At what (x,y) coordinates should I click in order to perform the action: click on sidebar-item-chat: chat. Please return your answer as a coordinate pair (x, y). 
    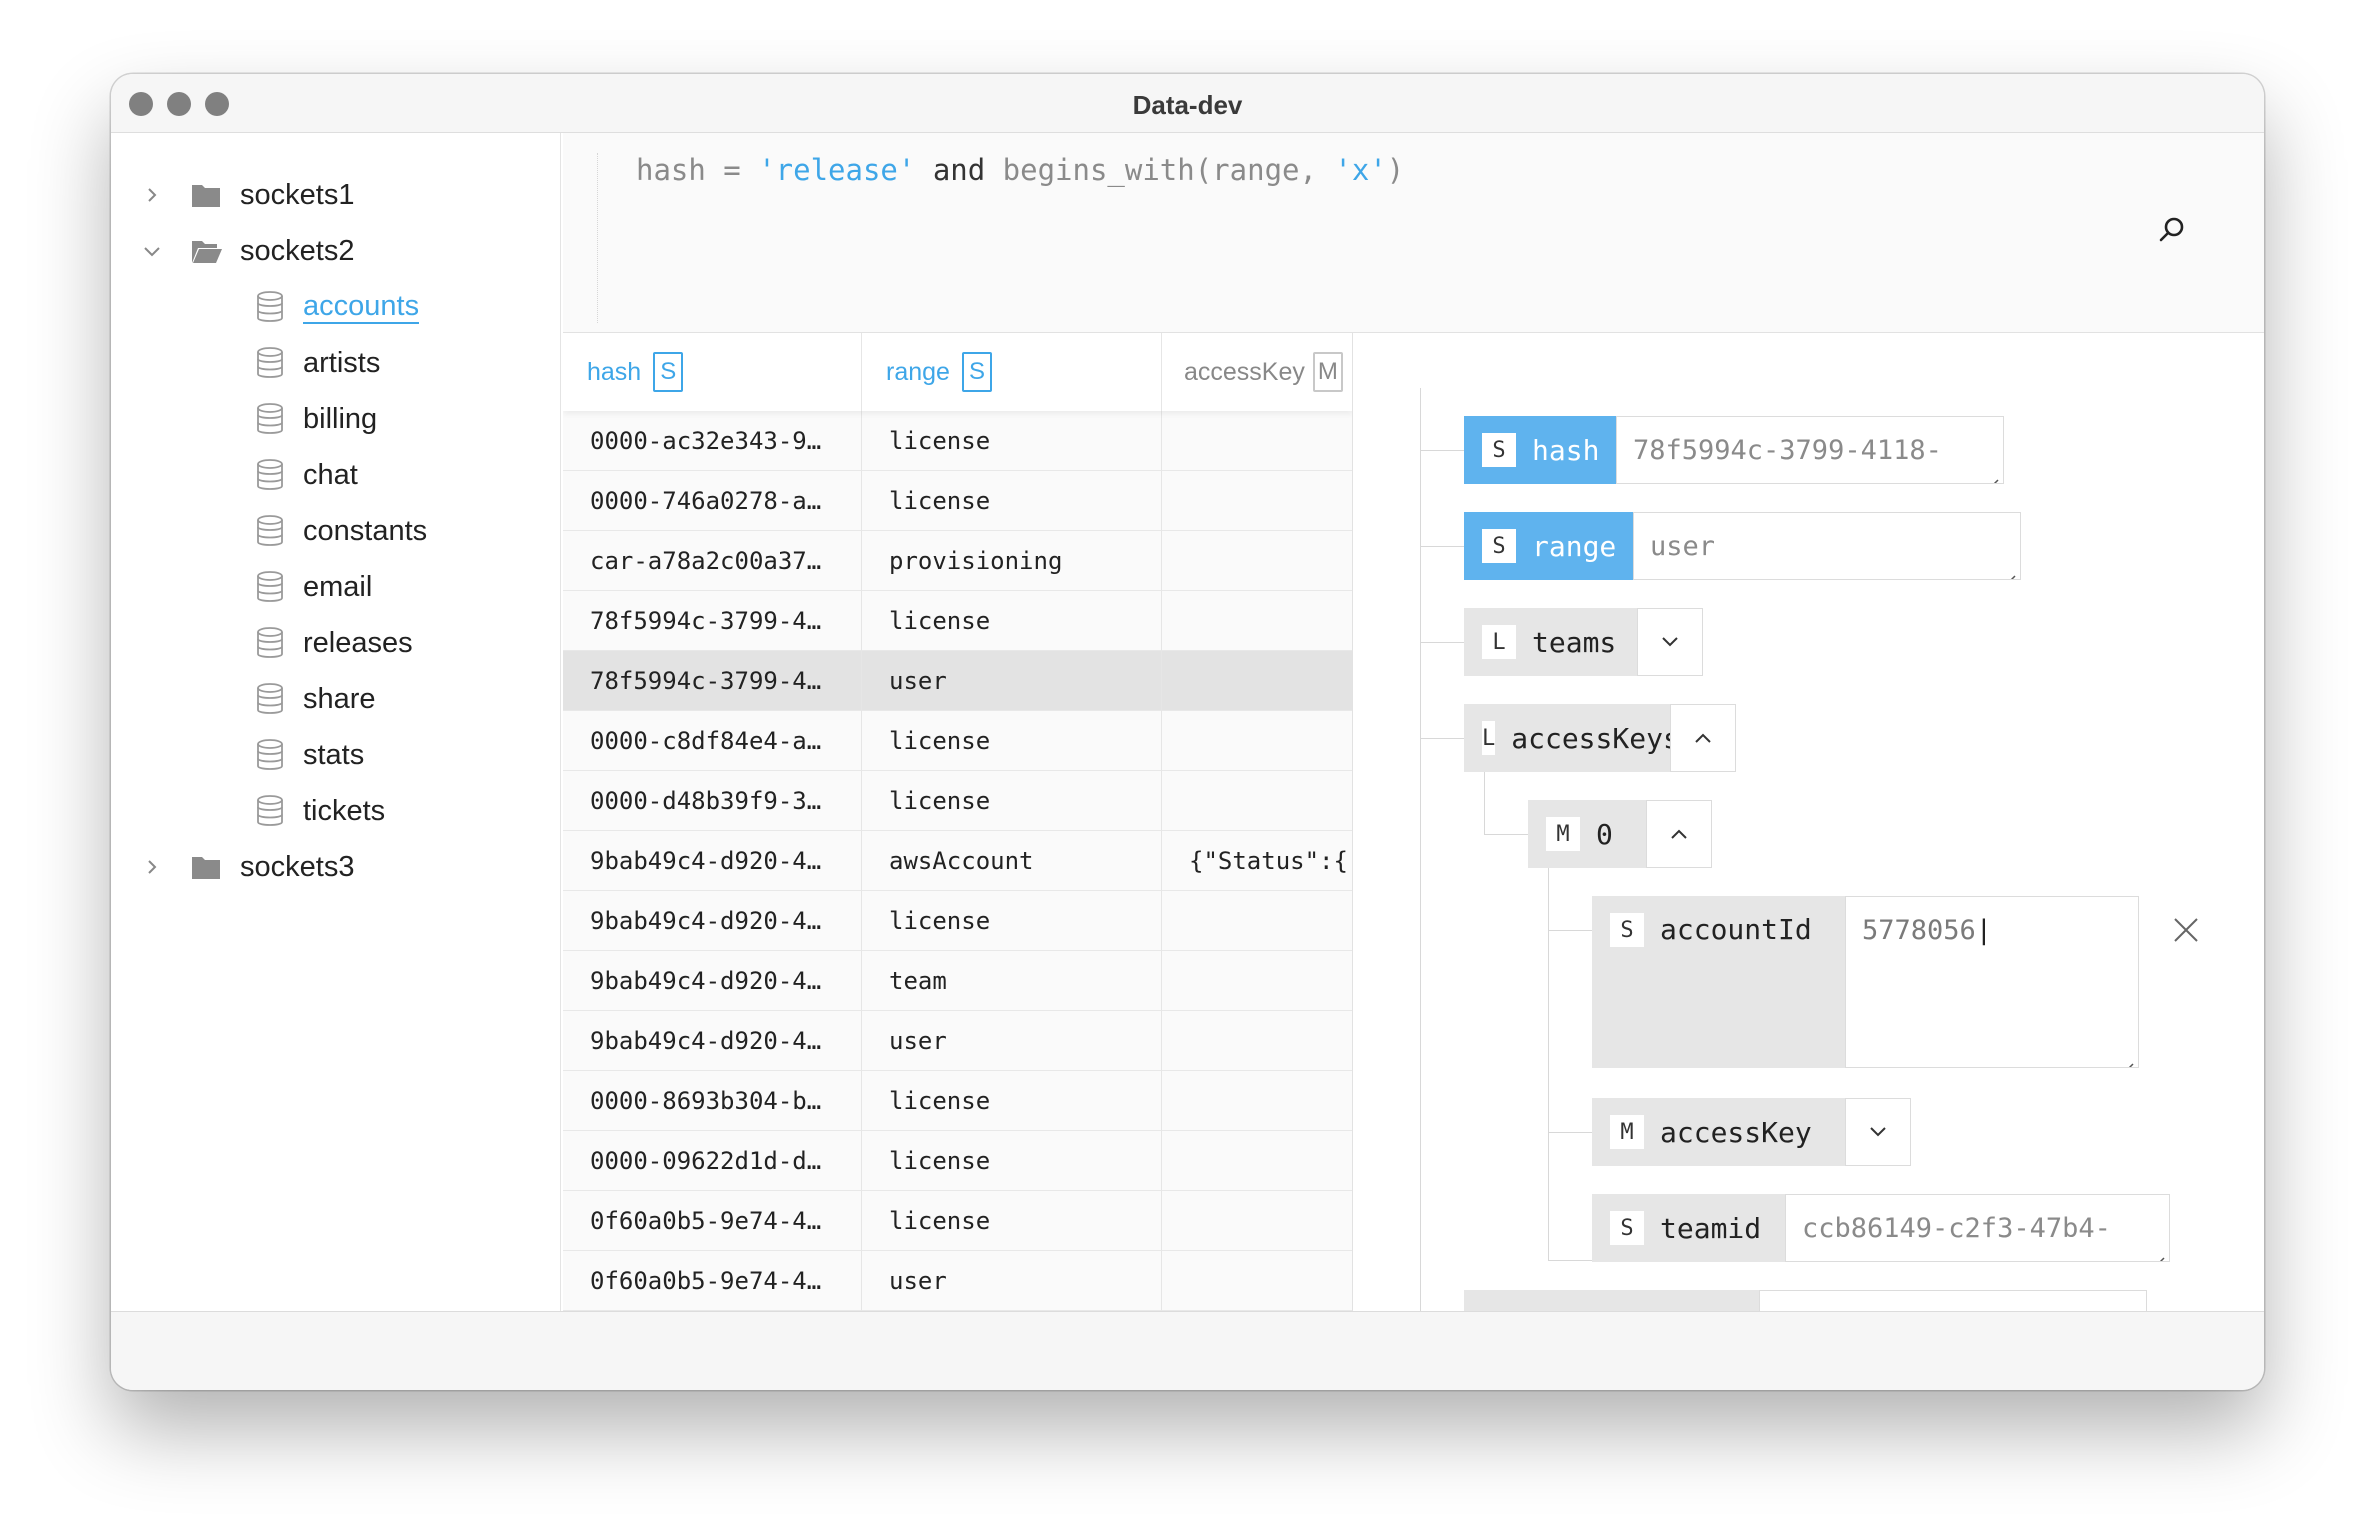
    Looking at the image, I should click on (391, 475).